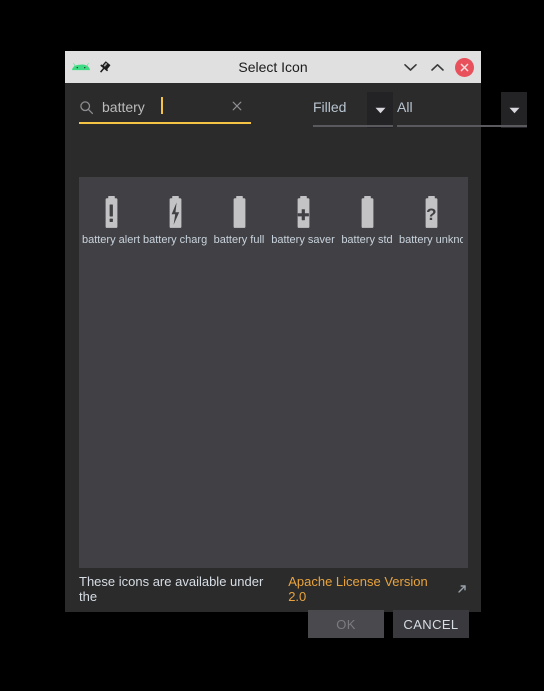 The height and width of the screenshot is (691, 544). Describe the element at coordinates (368, 589) in the screenshot. I see `apache-license-link: Apache License Version 2.0` at that location.